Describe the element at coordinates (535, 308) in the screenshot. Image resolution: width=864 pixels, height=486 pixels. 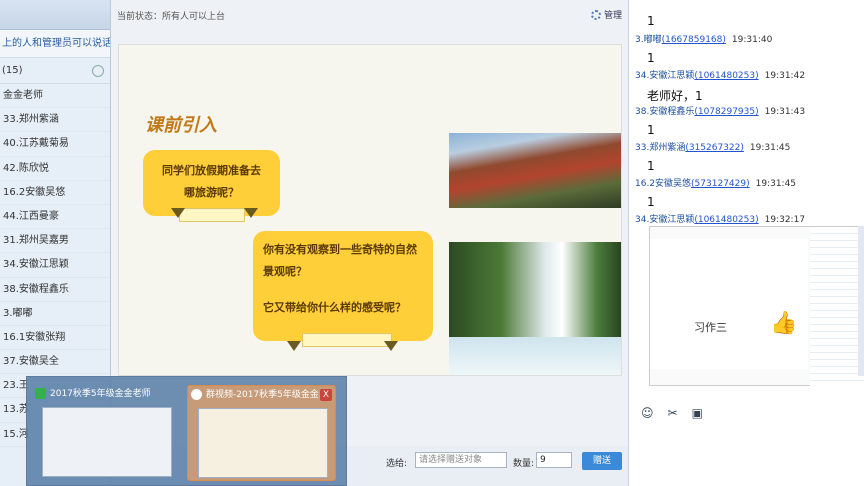
I see `waterfall-photo` at that location.